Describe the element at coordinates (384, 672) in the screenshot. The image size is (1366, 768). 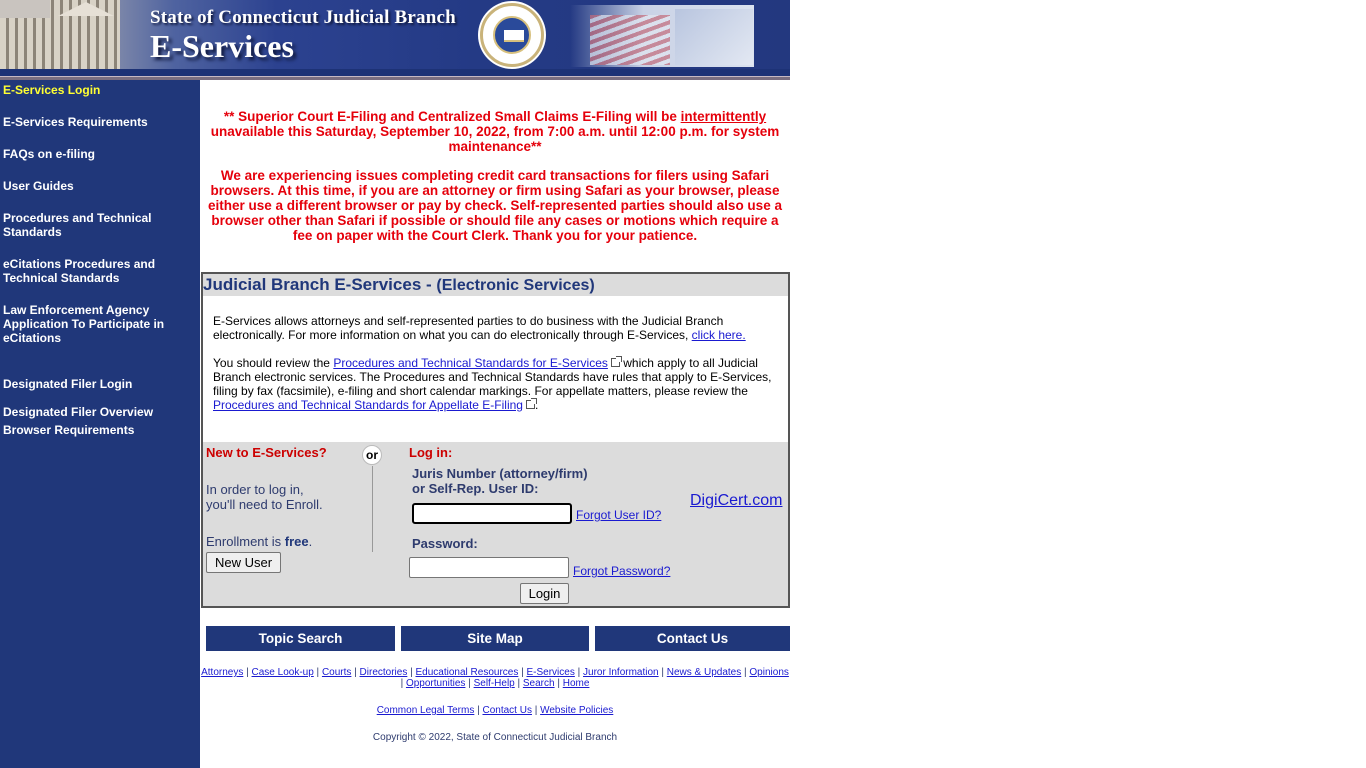
I see `footer-link-directories: Directories` at that location.